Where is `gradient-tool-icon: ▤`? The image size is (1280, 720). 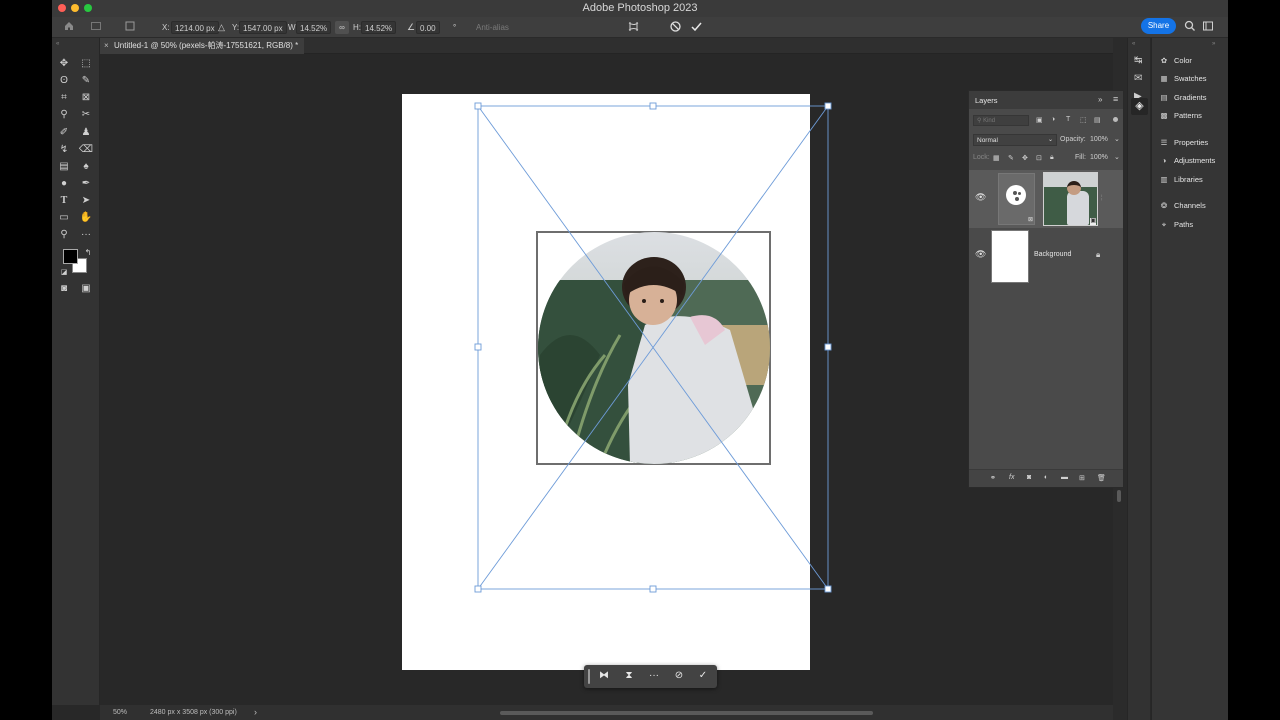 gradient-tool-icon: ▤ is located at coordinates (64, 167).